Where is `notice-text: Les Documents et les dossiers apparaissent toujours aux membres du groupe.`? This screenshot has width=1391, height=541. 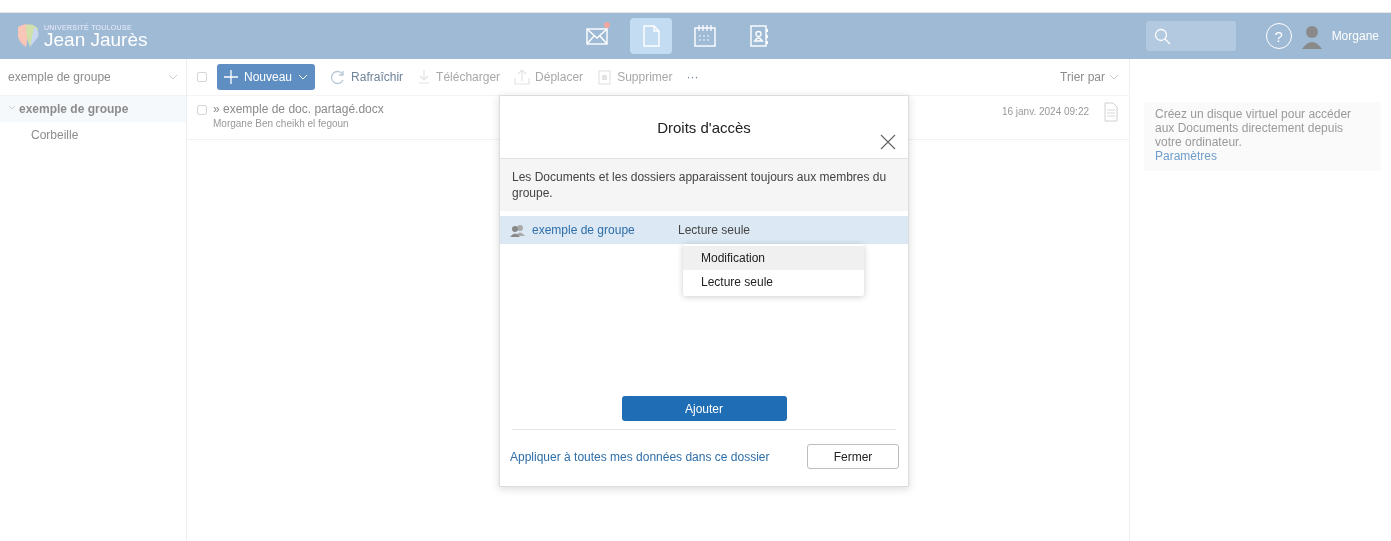
notice-text: Les Documents et les dossiers apparaissent toujours aux membres du groupe. is located at coordinates (699, 185).